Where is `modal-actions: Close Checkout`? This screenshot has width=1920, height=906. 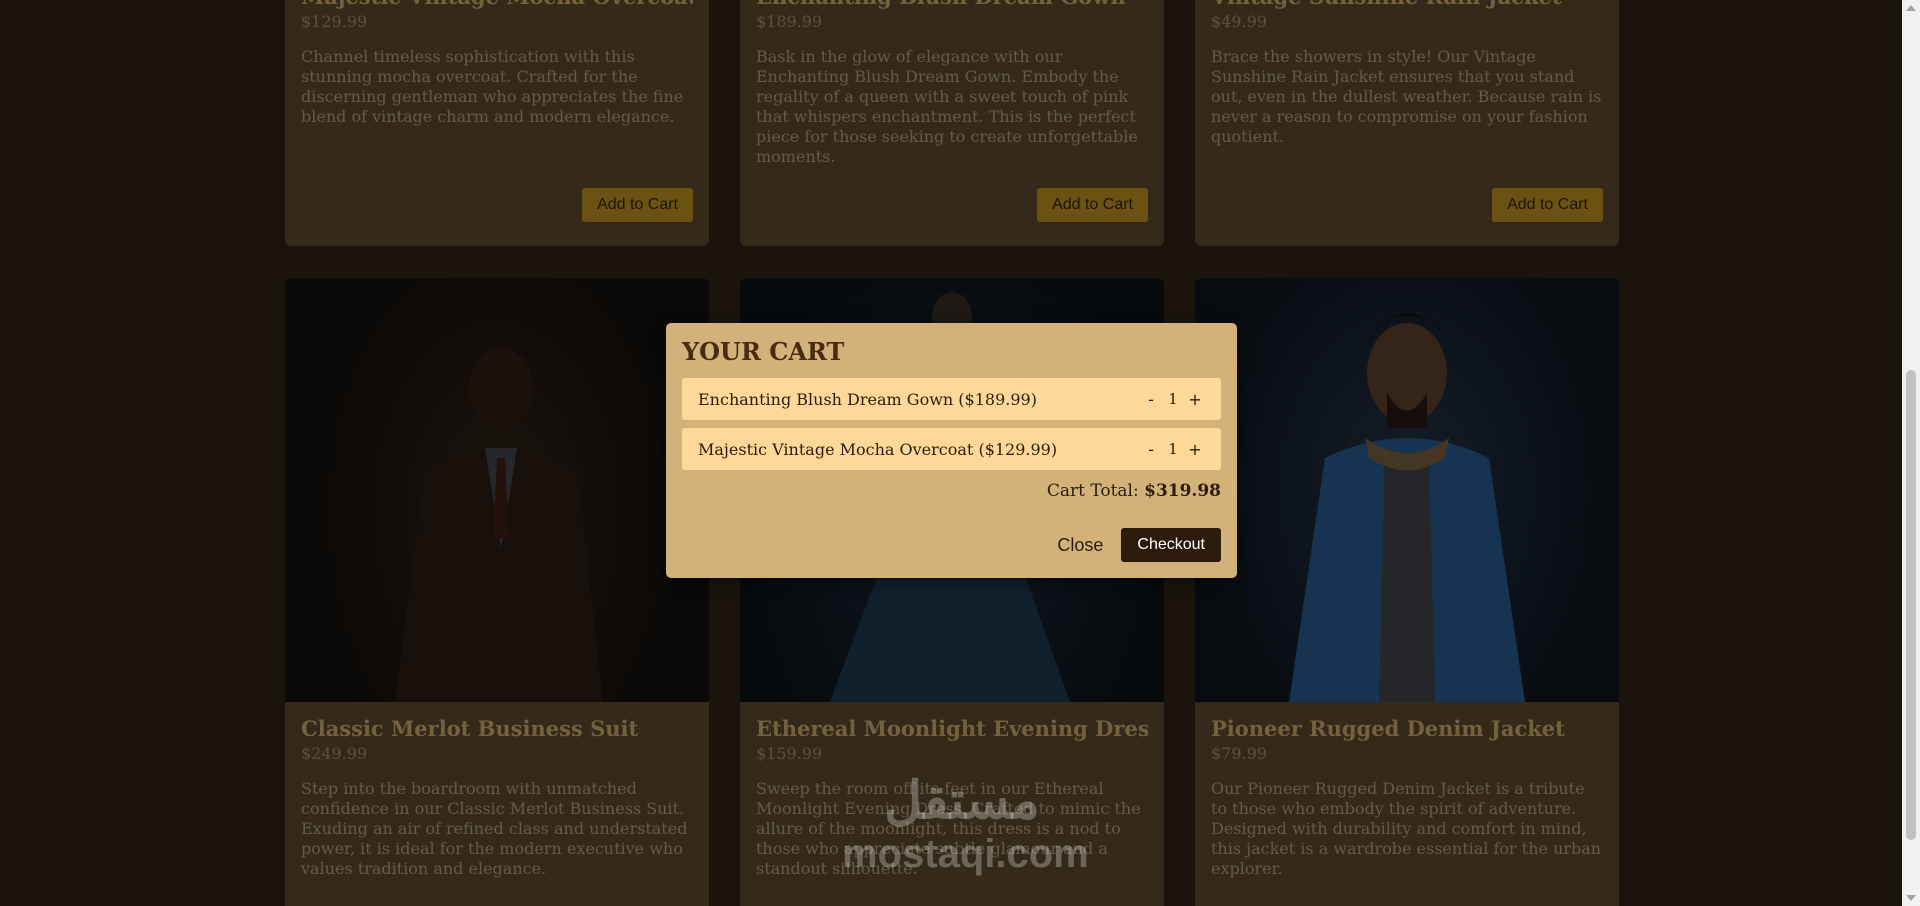 modal-actions: Close Checkout is located at coordinates (1139, 545).